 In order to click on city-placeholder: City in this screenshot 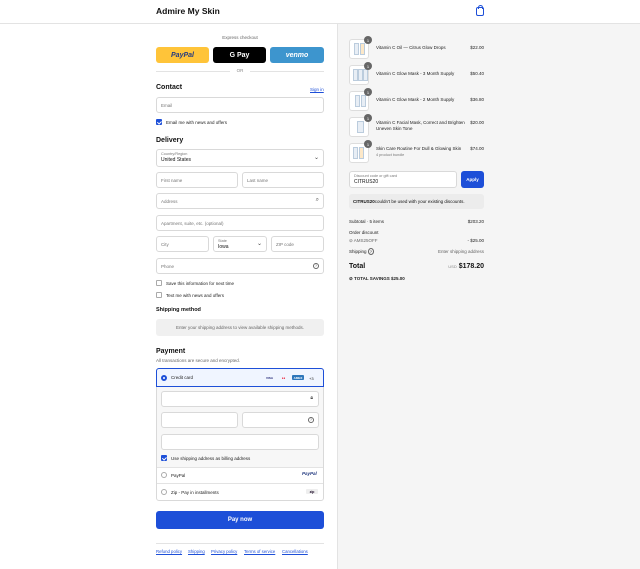, I will do `click(165, 244)`.